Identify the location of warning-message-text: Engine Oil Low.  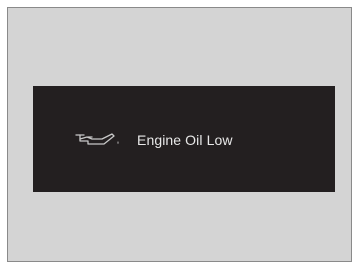
(185, 140).